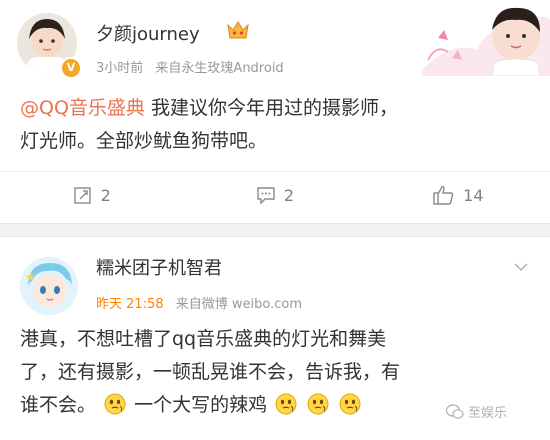 This screenshot has height=440, width=550. Describe the element at coordinates (443, 195) in the screenshot. I see `thumbs-up-icon` at that location.